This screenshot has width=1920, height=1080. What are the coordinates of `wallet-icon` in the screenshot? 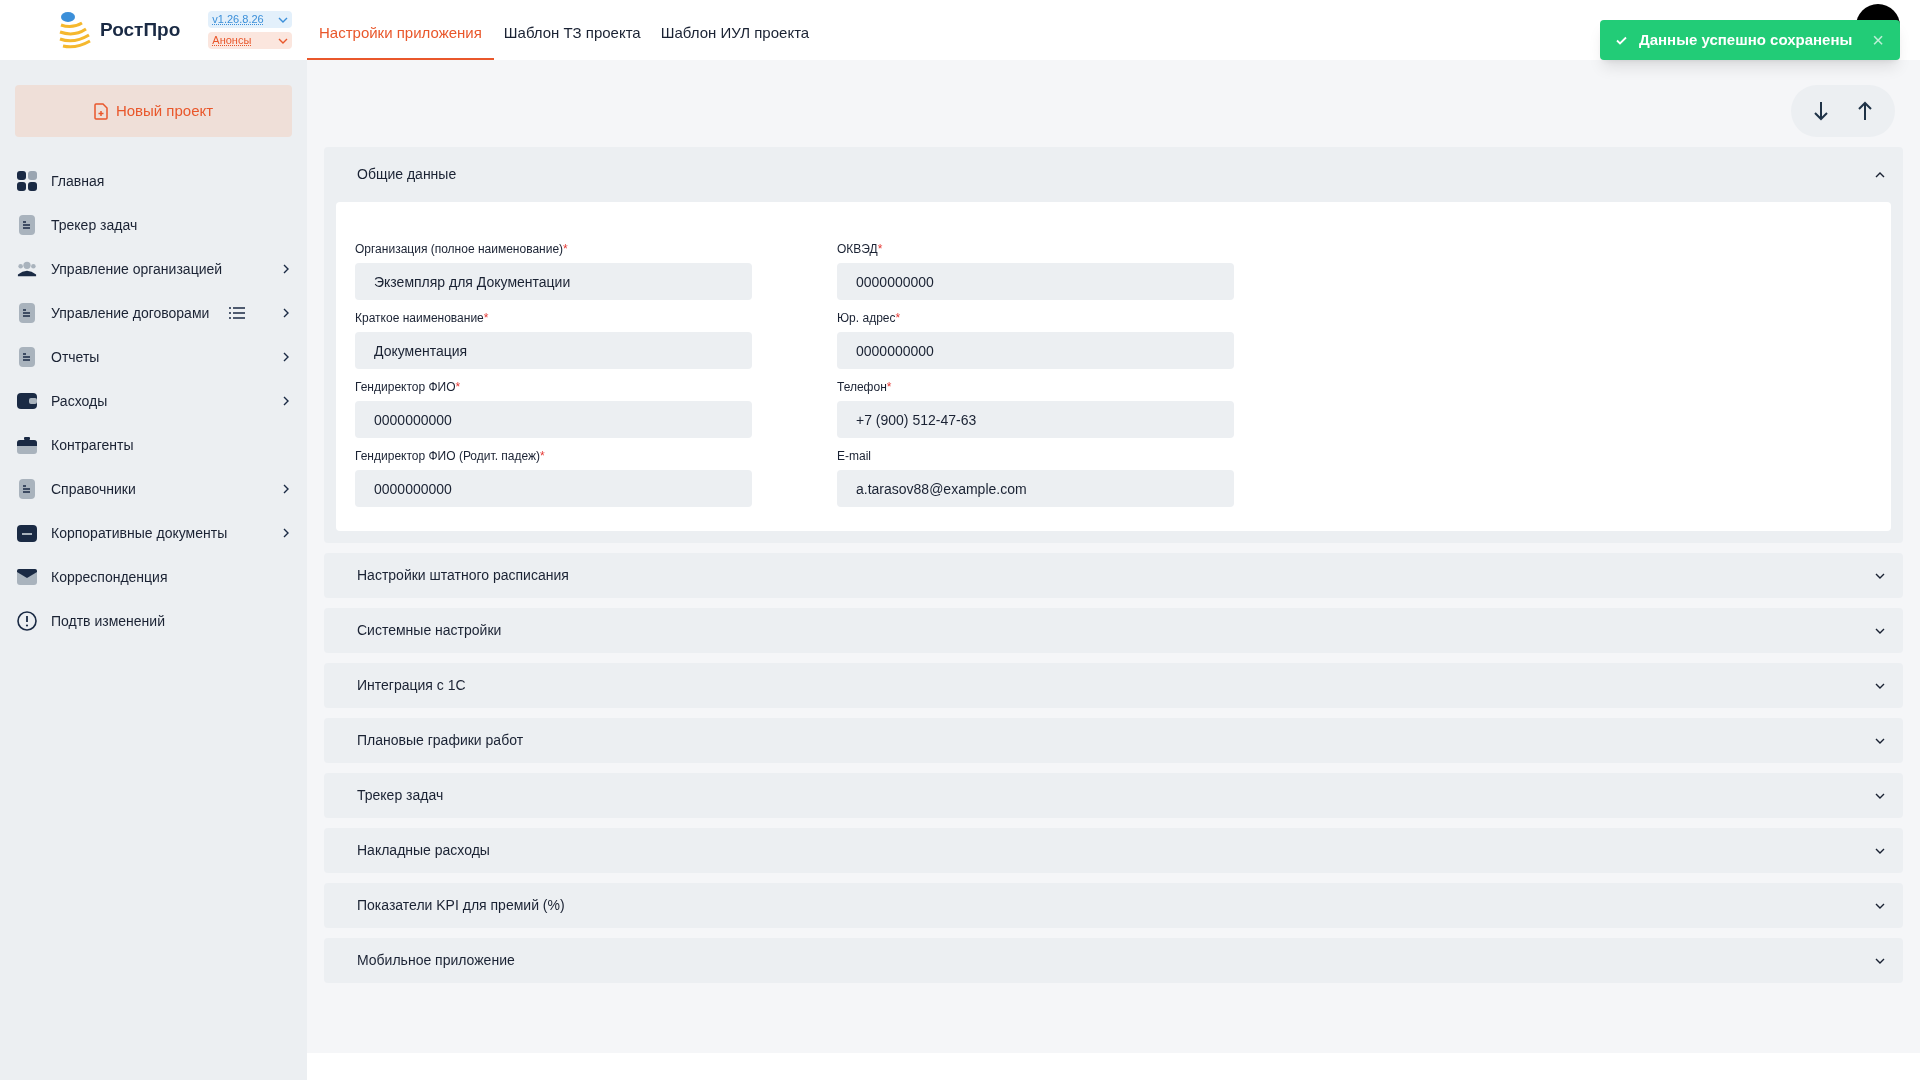 It's located at (27, 401).